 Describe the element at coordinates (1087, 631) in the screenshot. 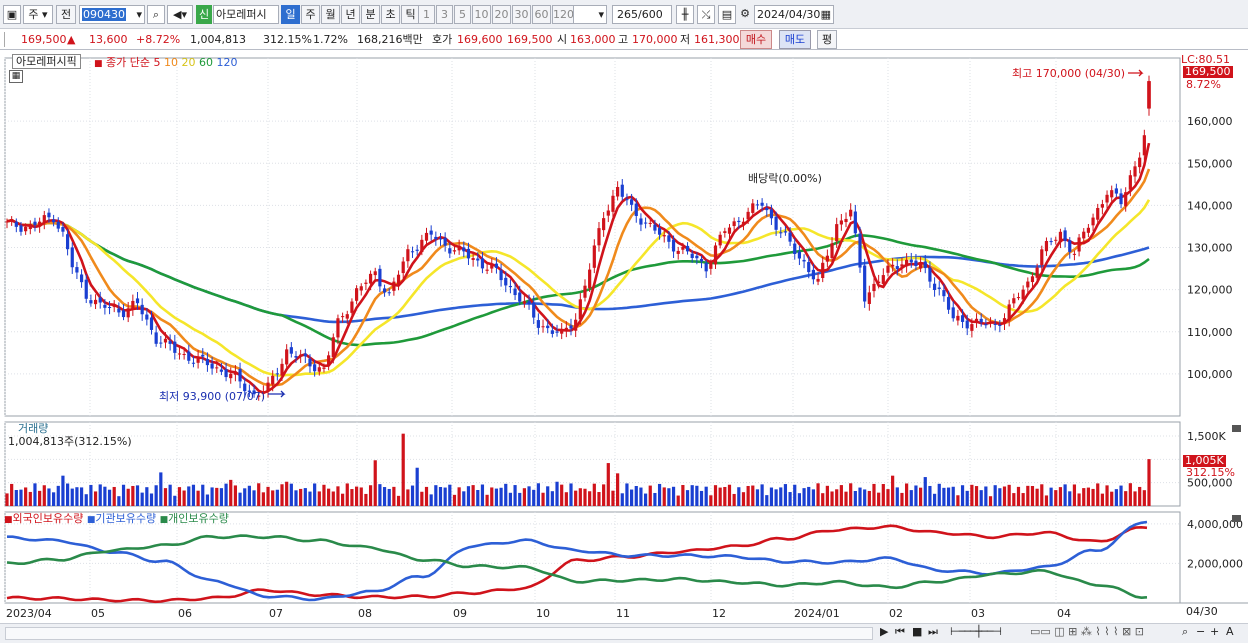

I see `chart-tools-icon: ▭▭ ◫ ⊞ ⁂ ⌇ ⌇ ⌇ ⊠ ⊡` at that location.